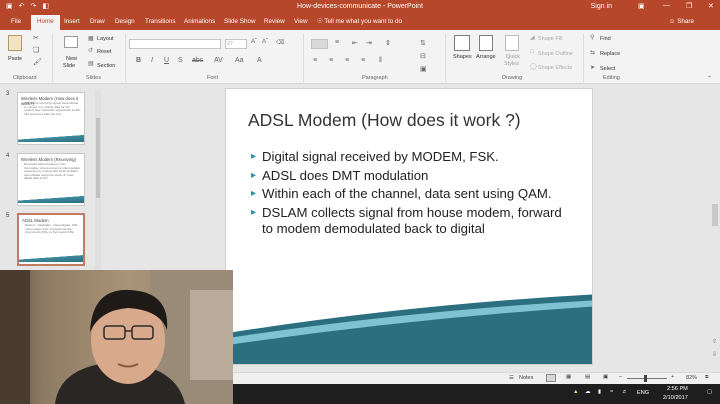  I want to click on zoom-slider, so click(647, 378).